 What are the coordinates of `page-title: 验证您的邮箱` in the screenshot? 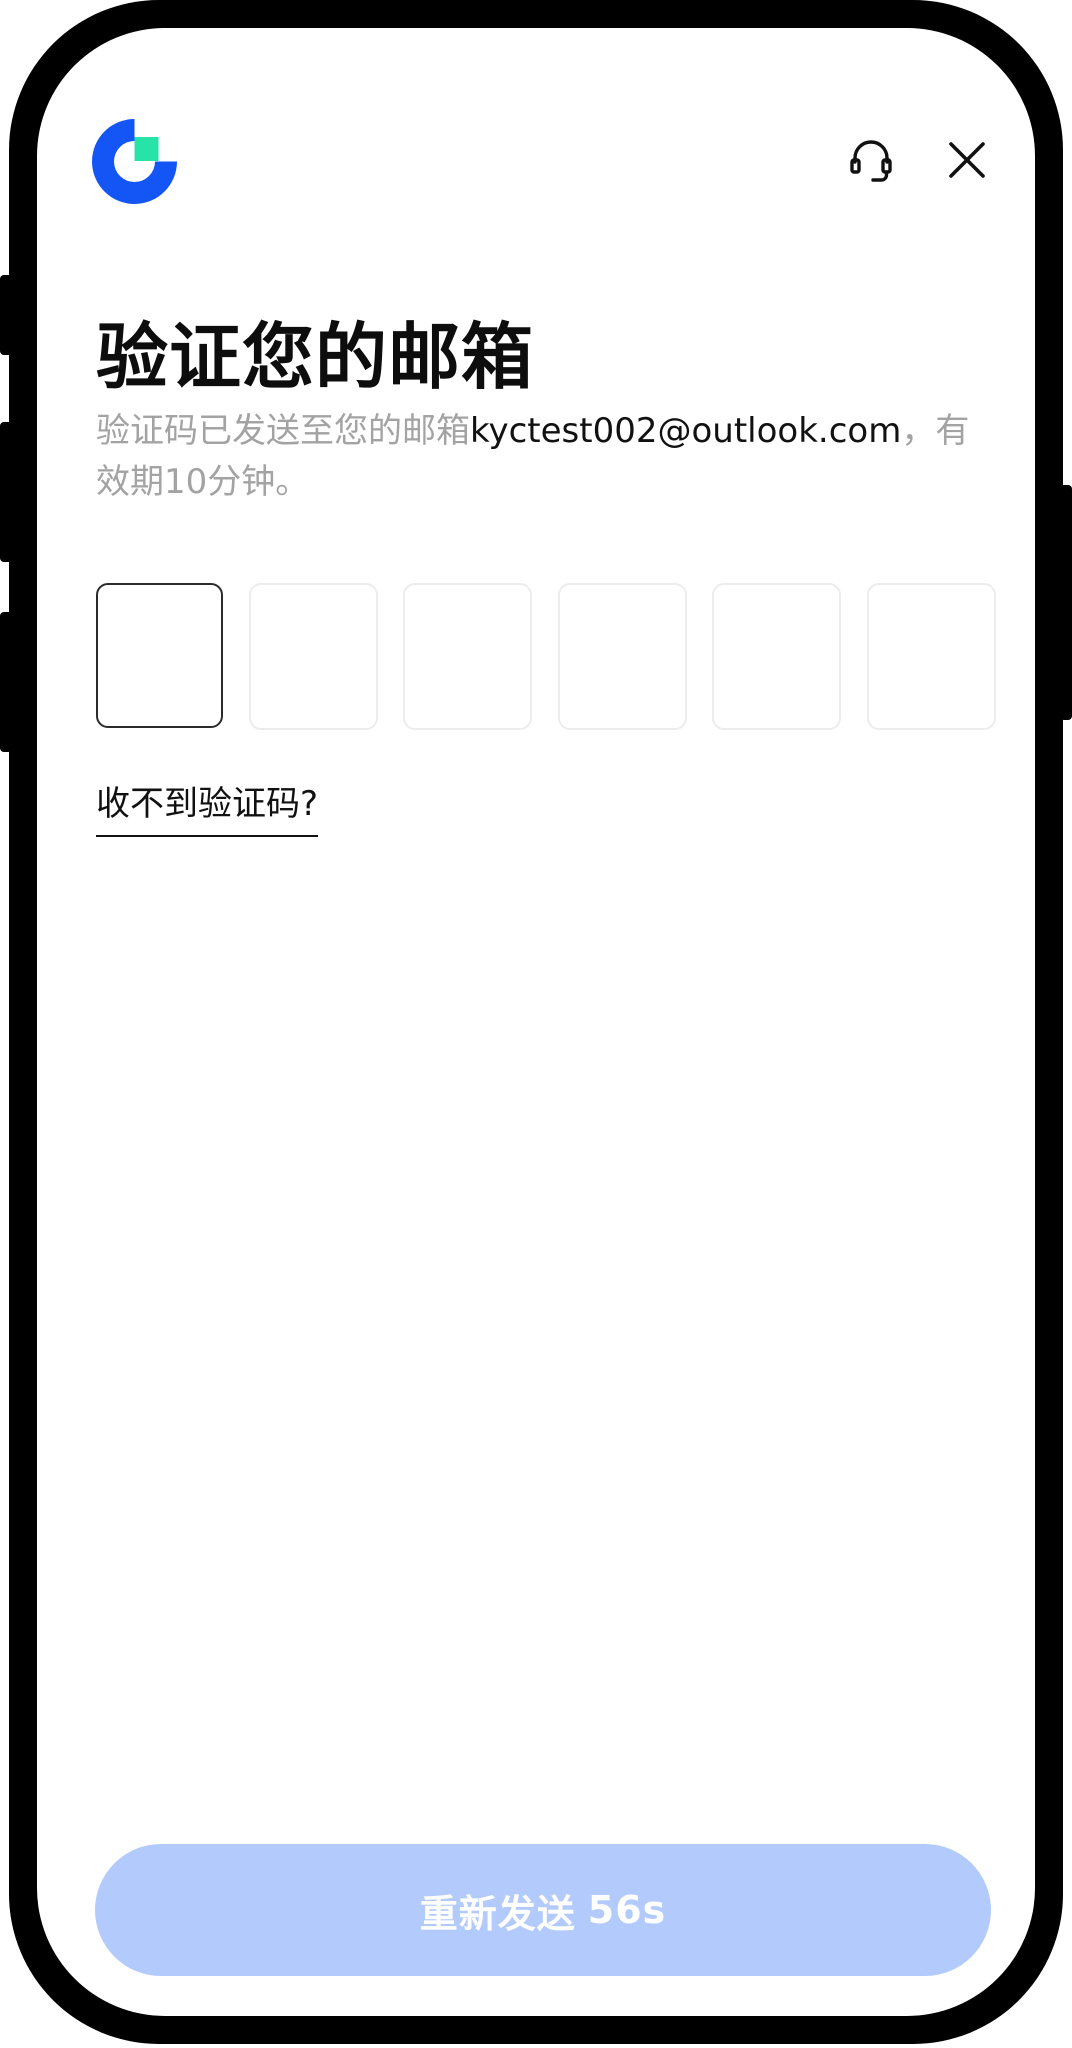 It's located at (315, 357).